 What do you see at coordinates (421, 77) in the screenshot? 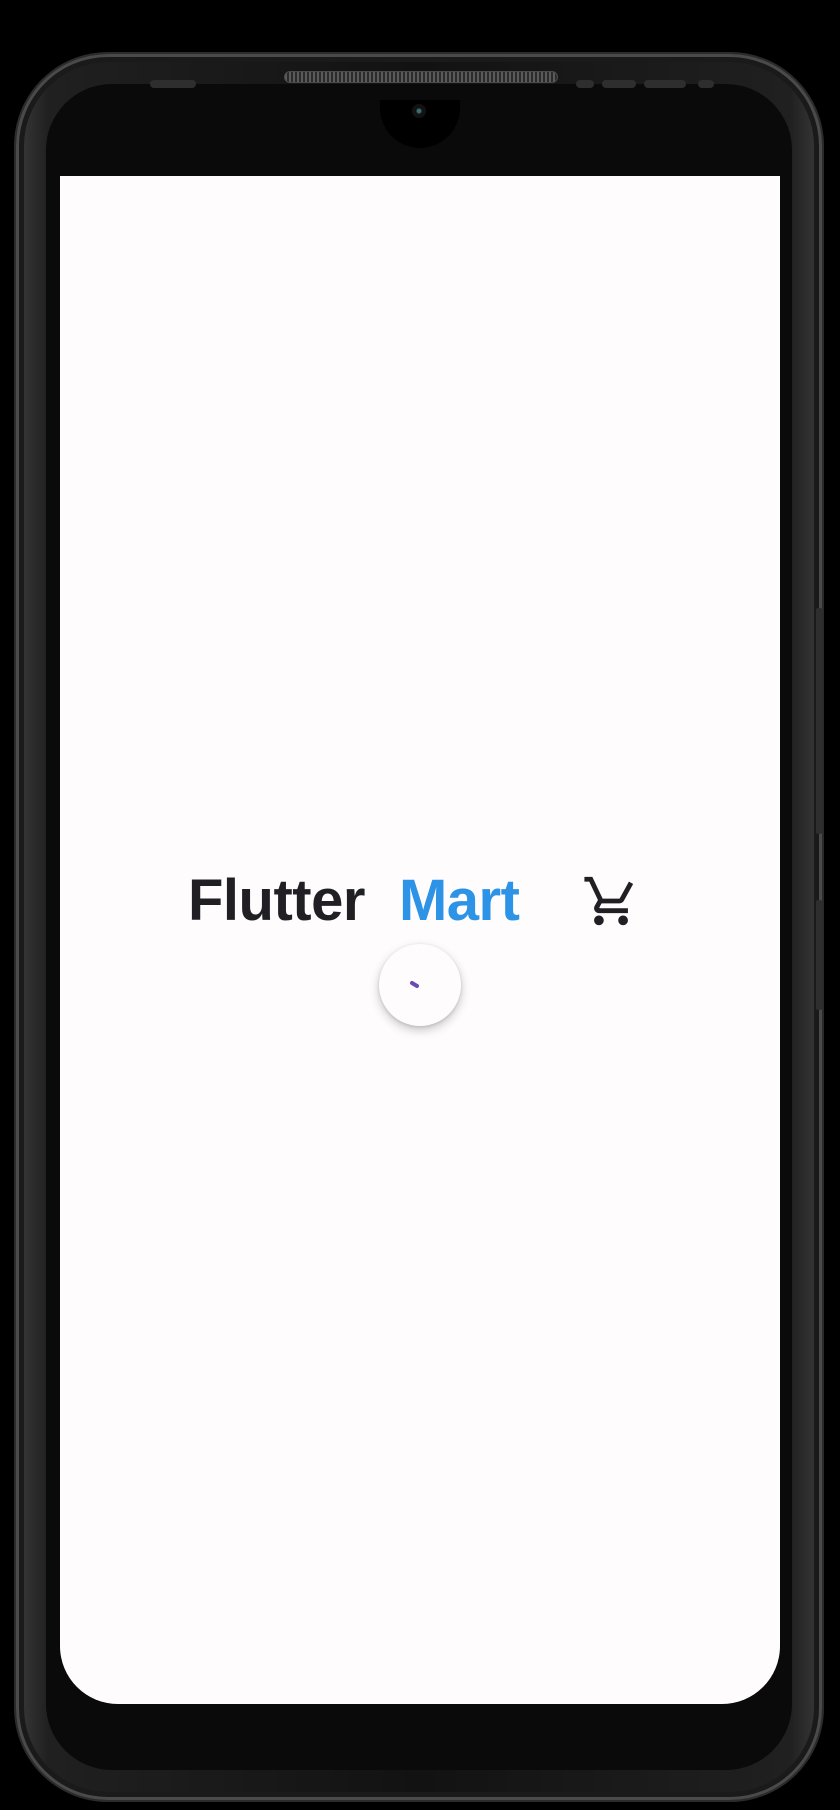
I see `earpiece-speaker` at bounding box center [421, 77].